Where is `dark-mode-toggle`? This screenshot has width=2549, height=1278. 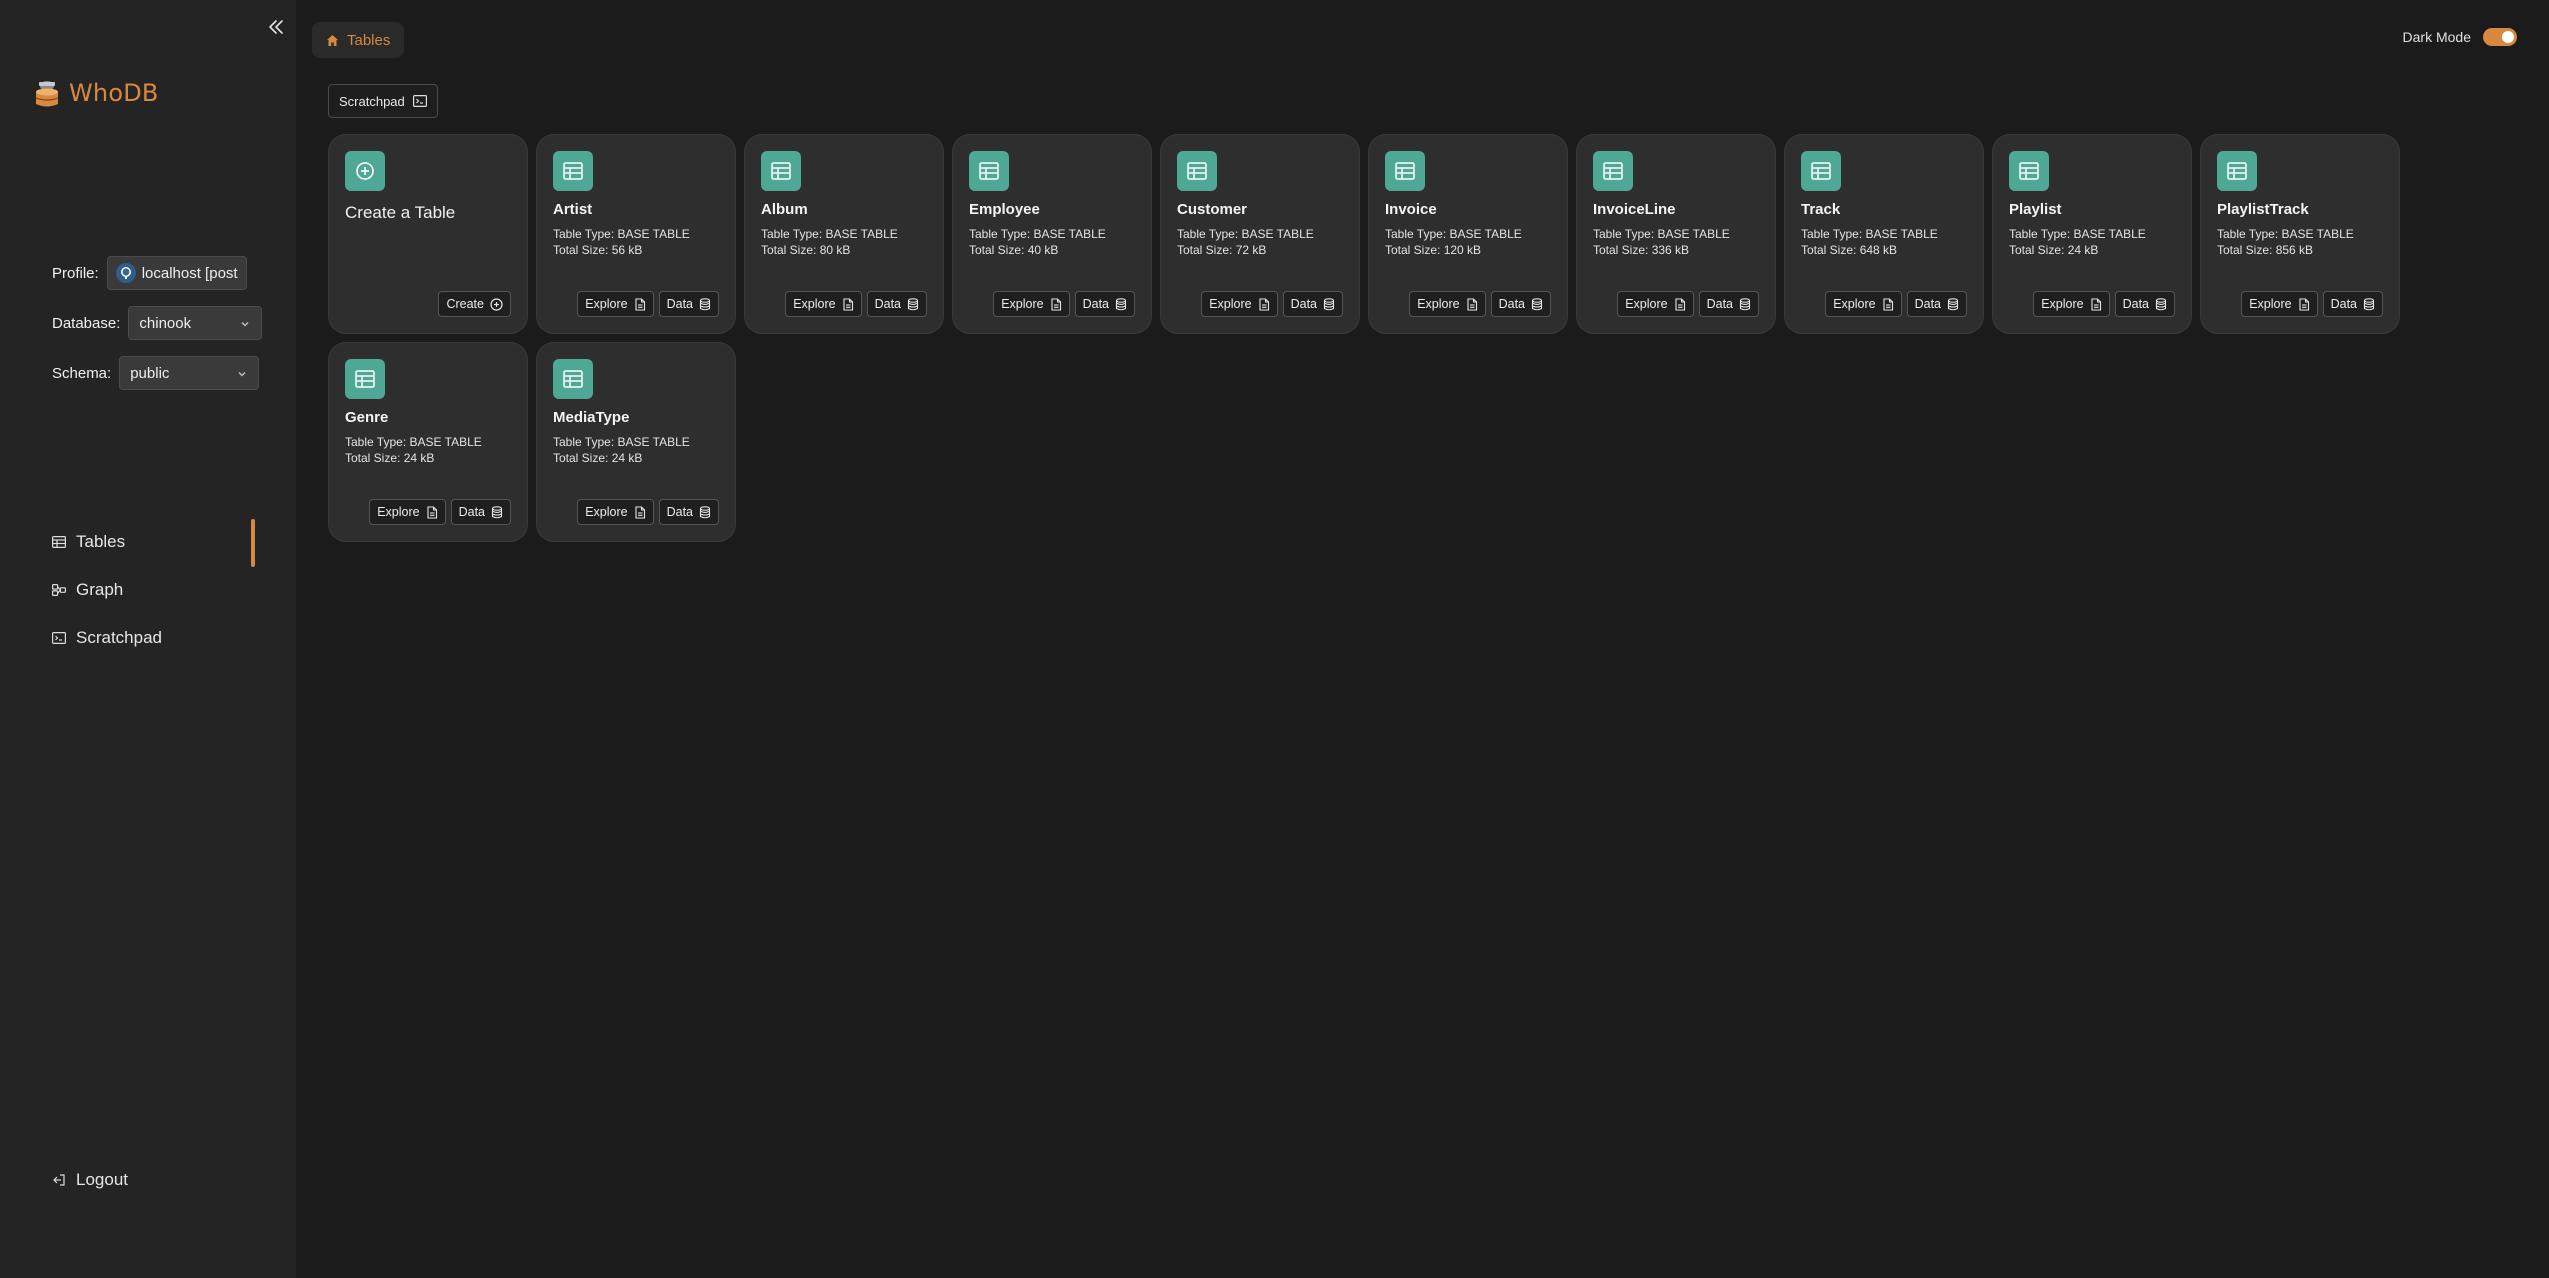 dark-mode-toggle is located at coordinates (2500, 37).